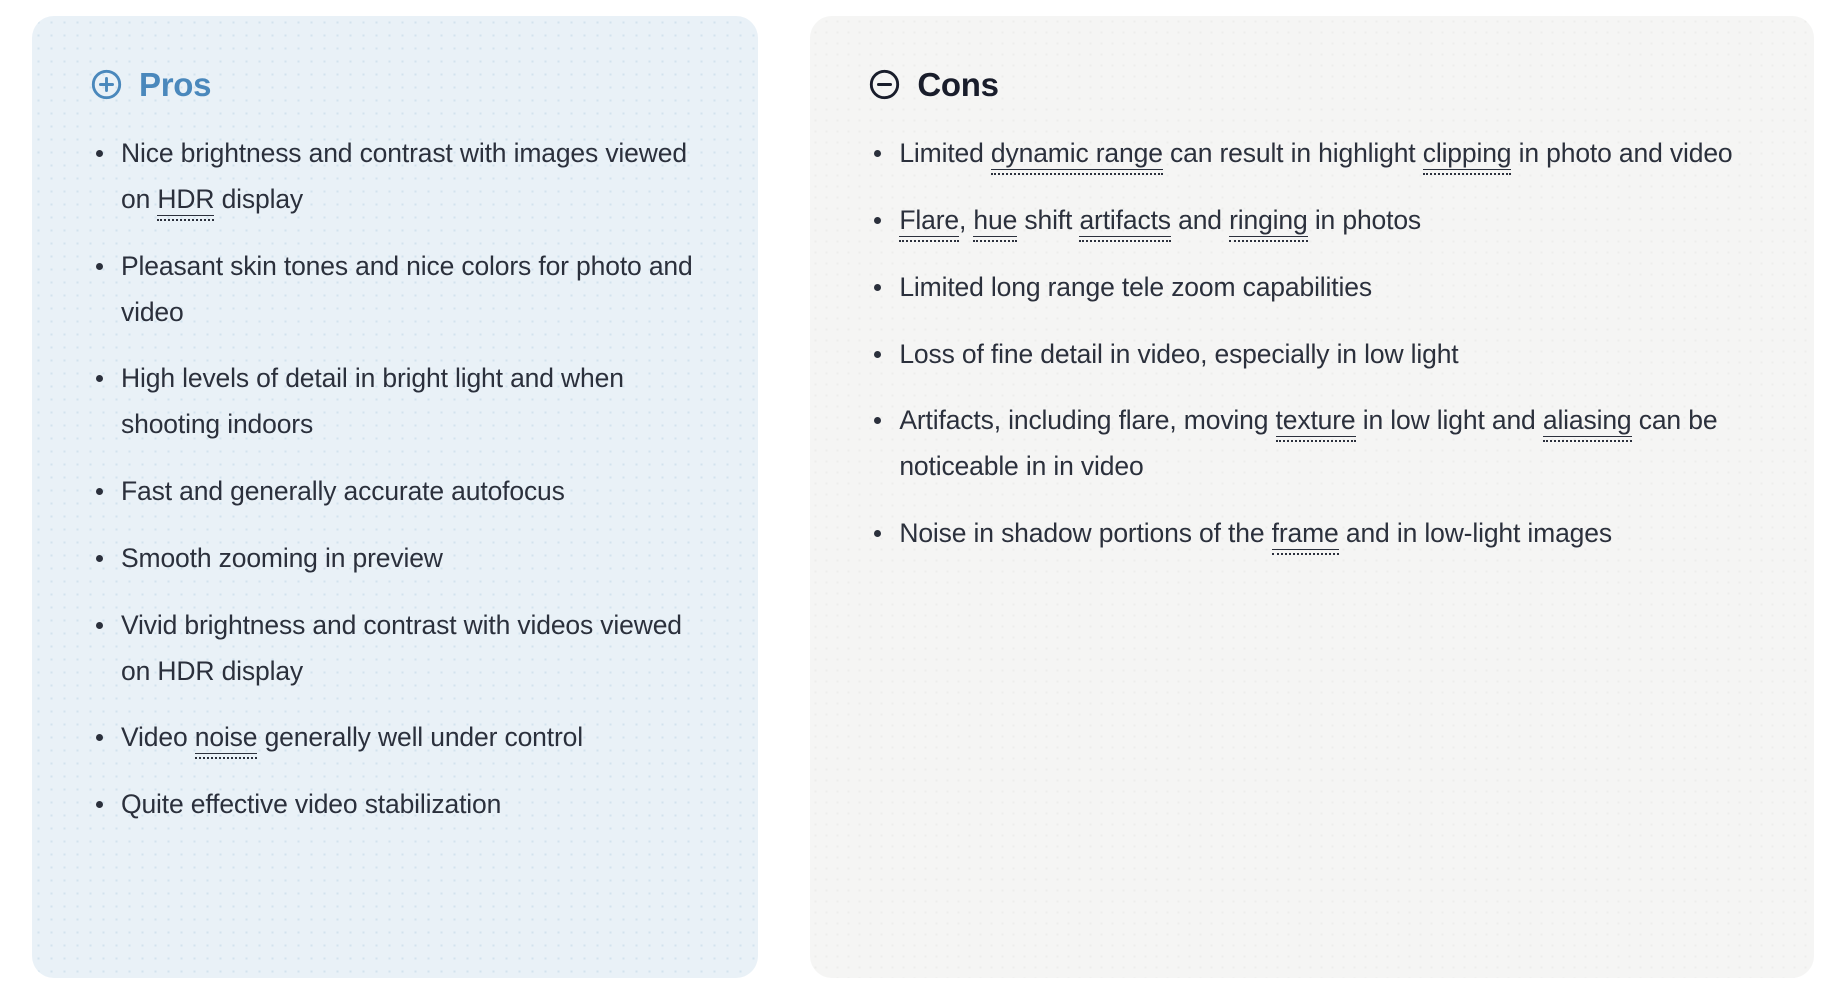 The height and width of the screenshot is (998, 1844). I want to click on glossary-term: dynamic range, so click(1076, 154).